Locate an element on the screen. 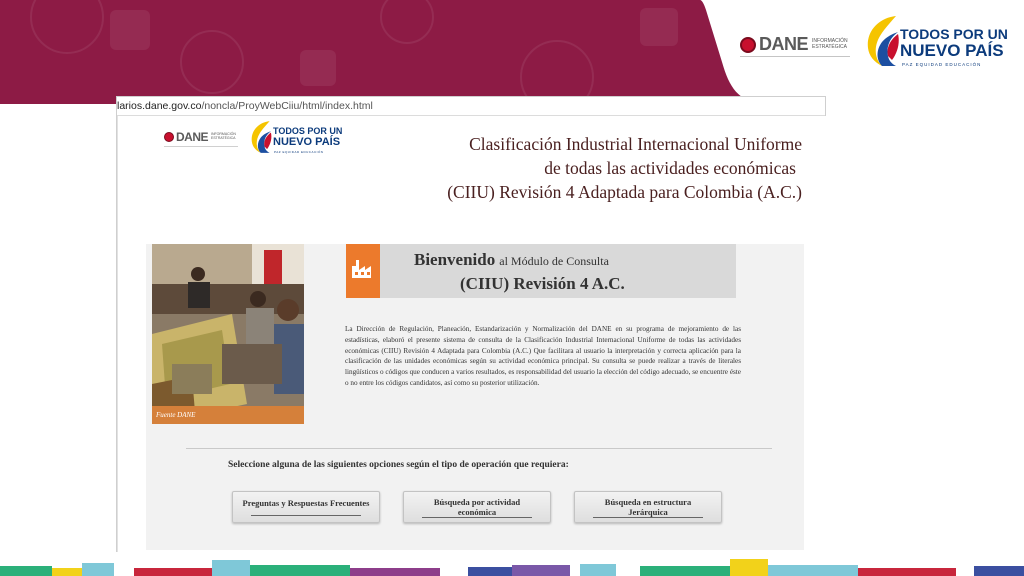 The image size is (1024, 576). workers-photo: Fuente DANE is located at coordinates (228, 334).